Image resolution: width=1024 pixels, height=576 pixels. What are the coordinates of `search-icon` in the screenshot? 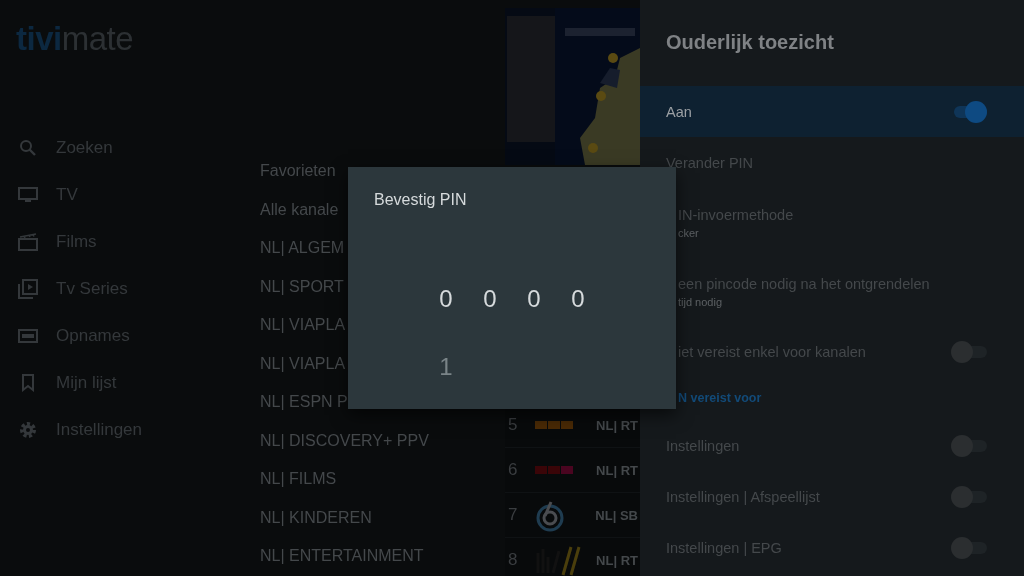 It's located at (28, 147).